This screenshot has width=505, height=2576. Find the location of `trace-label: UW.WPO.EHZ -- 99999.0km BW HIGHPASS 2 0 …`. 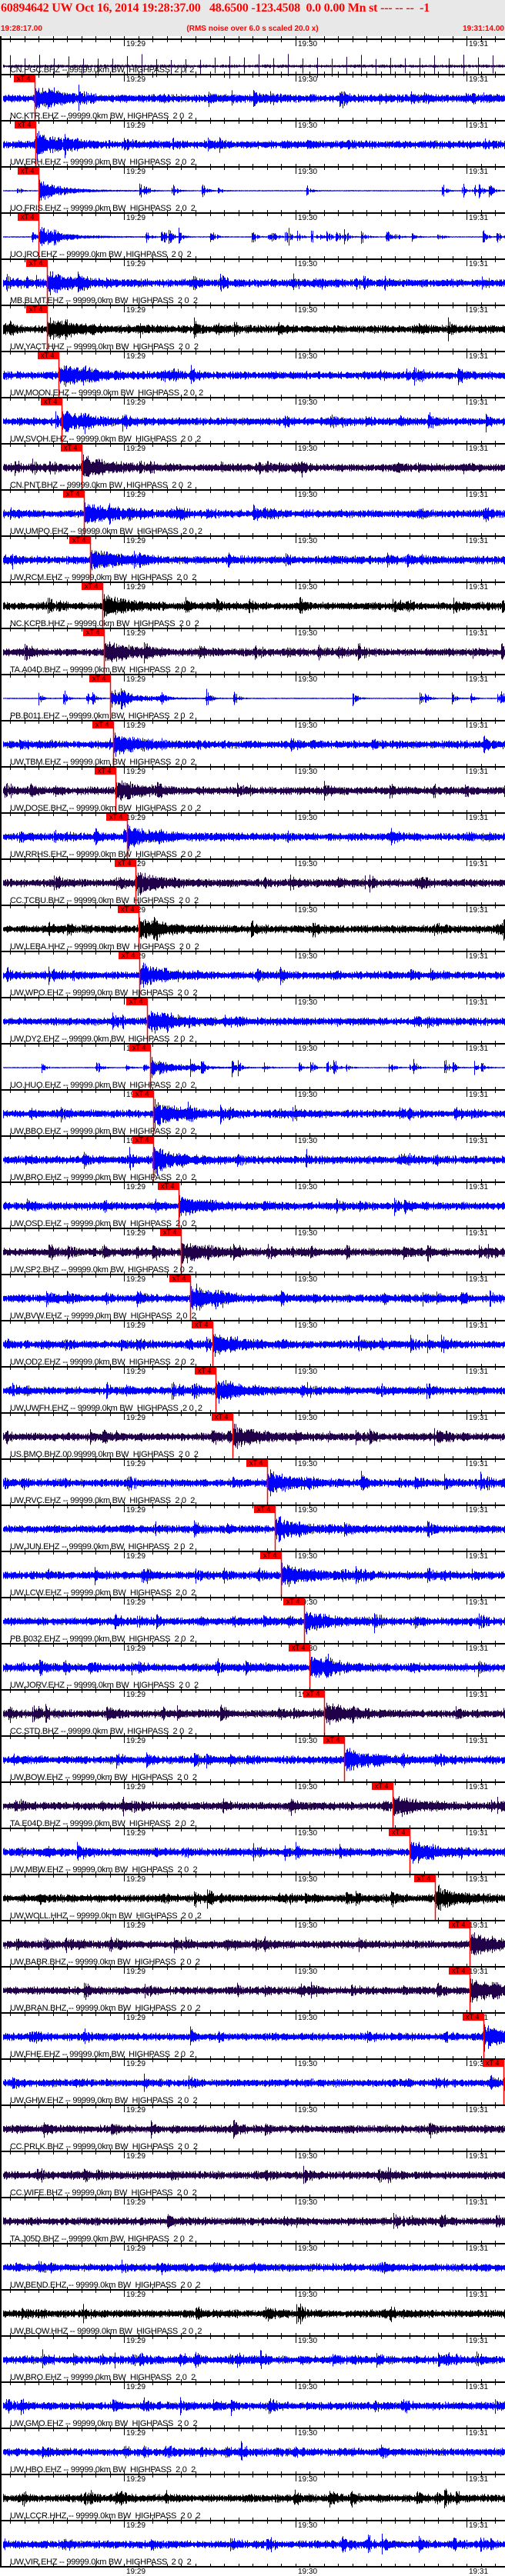

trace-label: UW.WPO.EHZ -- 99999.0km BW HIGHPASS 2 0 … is located at coordinates (103, 993).